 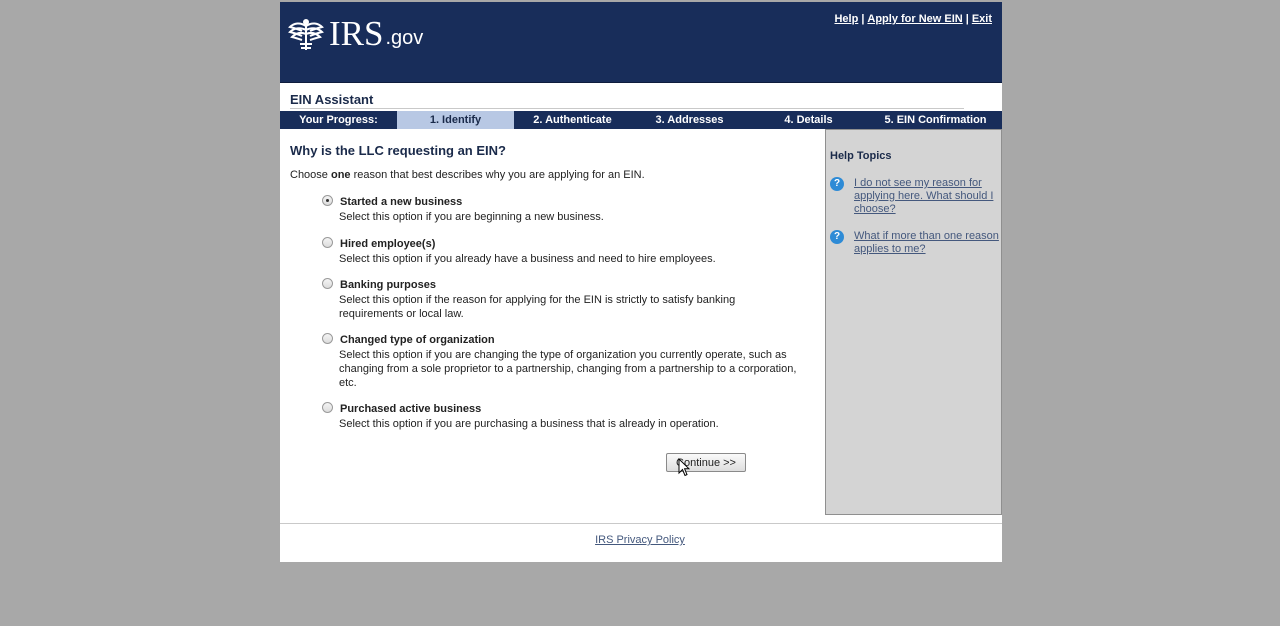 What do you see at coordinates (332, 99) in the screenshot?
I see `app-title: EIN Assistant` at bounding box center [332, 99].